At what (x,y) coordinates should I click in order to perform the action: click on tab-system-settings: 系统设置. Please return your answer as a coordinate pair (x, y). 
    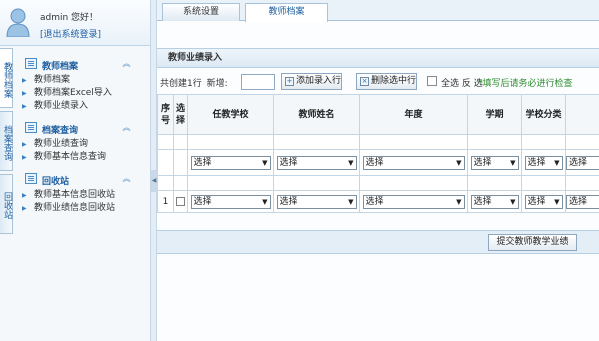
    Looking at the image, I should click on (201, 12).